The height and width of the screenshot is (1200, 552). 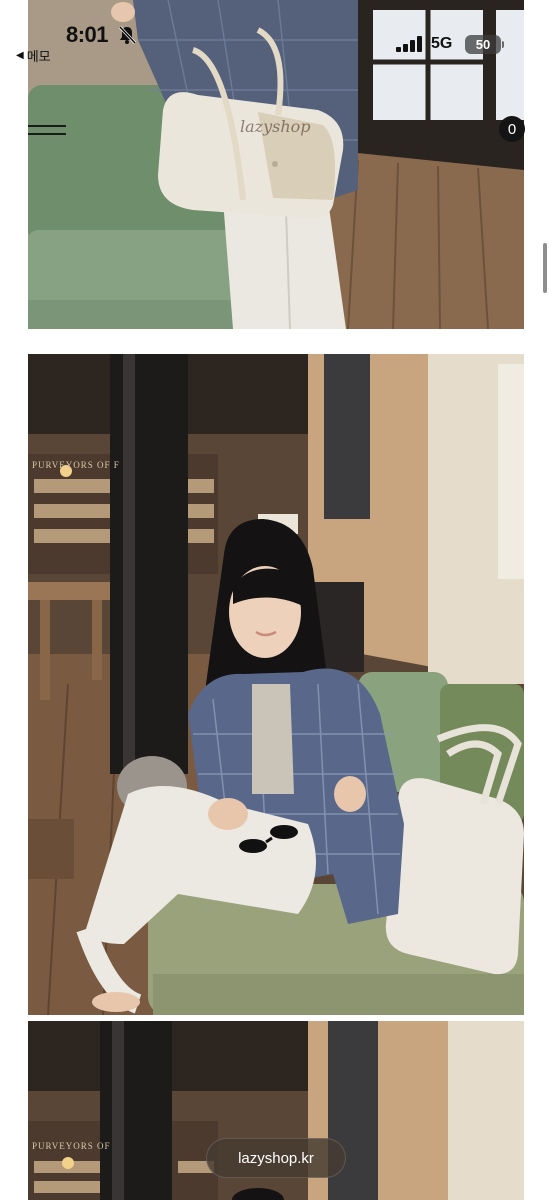 I want to click on back-triangle-icon: ◀, so click(x=20, y=55).